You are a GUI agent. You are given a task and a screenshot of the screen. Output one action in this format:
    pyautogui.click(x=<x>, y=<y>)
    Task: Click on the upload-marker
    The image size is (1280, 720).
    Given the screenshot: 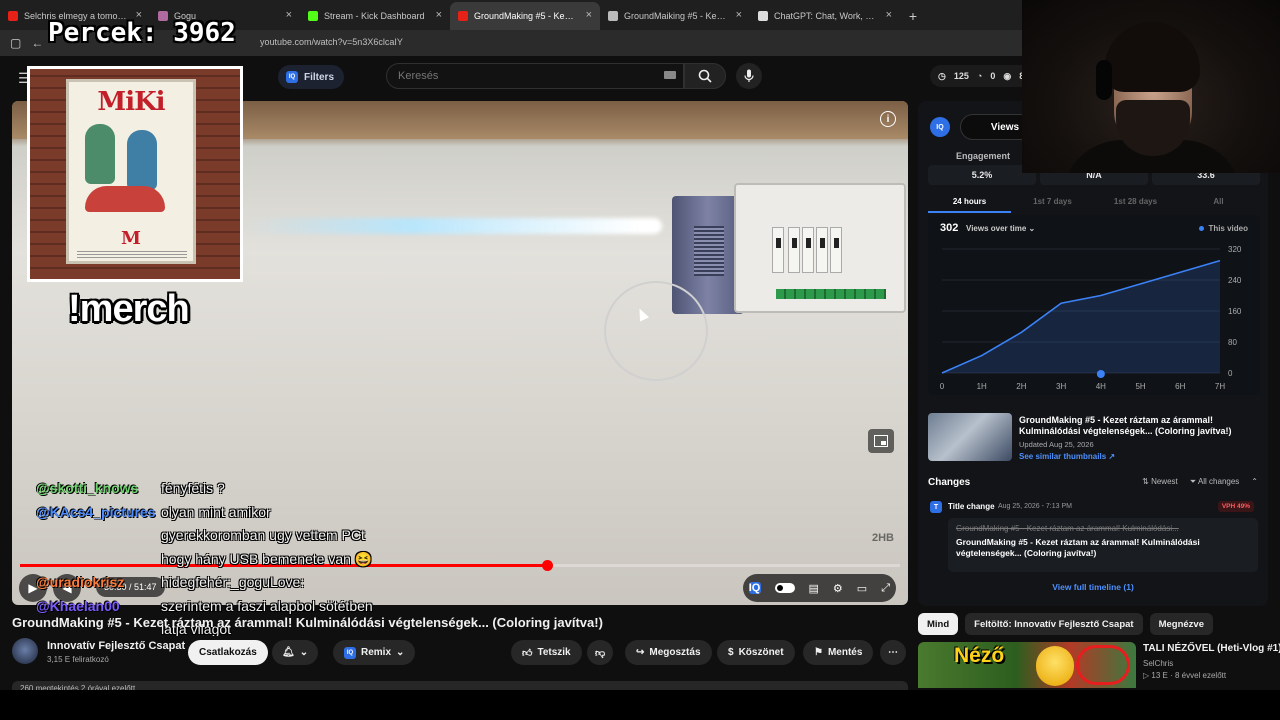 What is the action you would take?
    pyautogui.click(x=1100, y=374)
    